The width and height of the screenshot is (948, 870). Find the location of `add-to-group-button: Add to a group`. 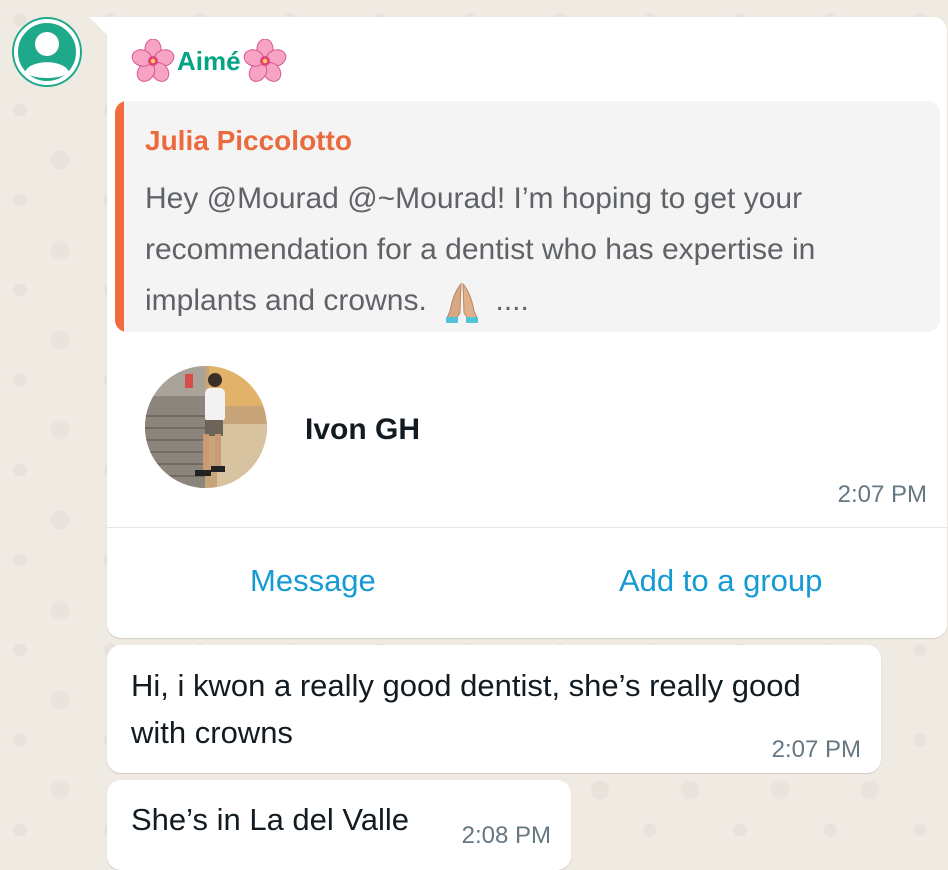

add-to-group-button: Add to a group is located at coordinates (720, 581).